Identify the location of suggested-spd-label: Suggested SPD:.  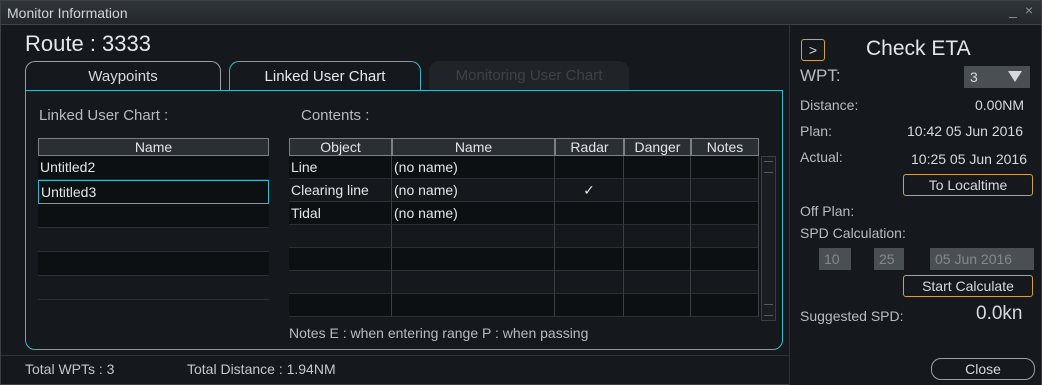
(852, 316).